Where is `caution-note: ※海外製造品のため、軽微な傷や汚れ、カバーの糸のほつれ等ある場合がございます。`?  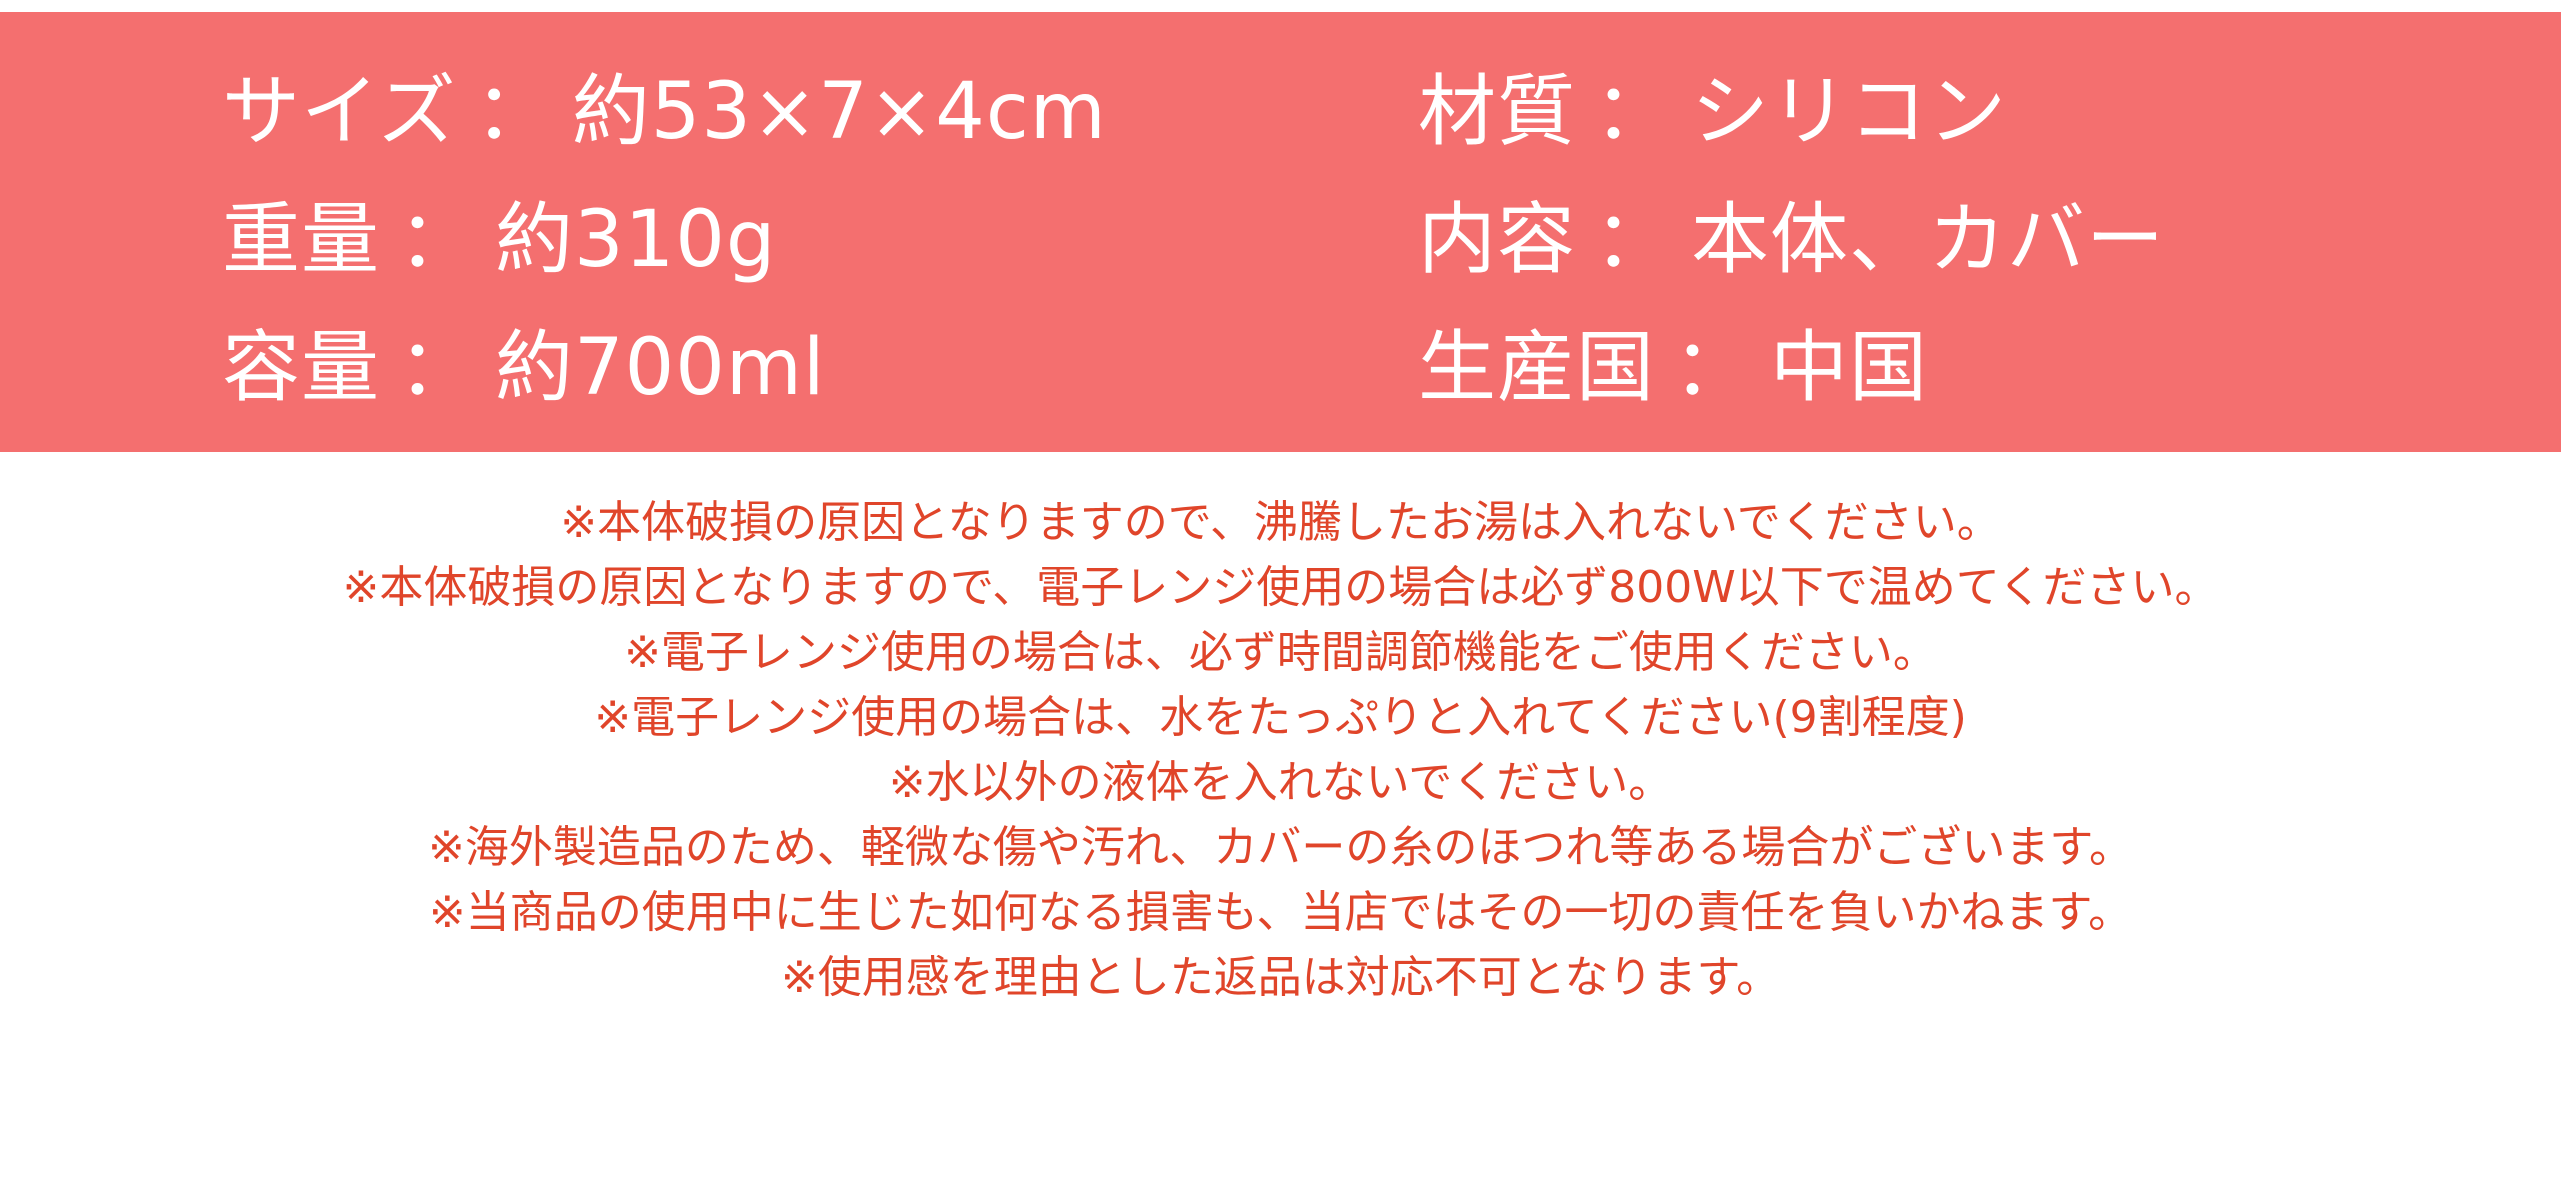 caution-note: ※海外製造品のため、軽微な傷や汚れ、カバーの糸のほつれ等ある場合がございます。 is located at coordinates (1280, 847).